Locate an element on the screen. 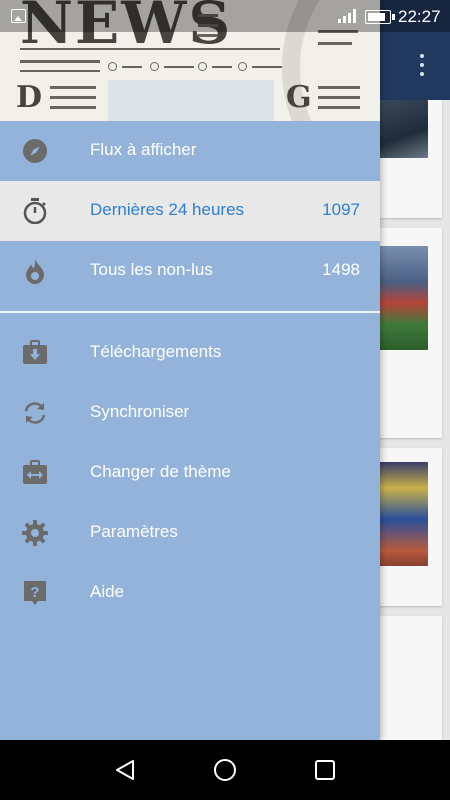  home-icon is located at coordinates (225, 770).